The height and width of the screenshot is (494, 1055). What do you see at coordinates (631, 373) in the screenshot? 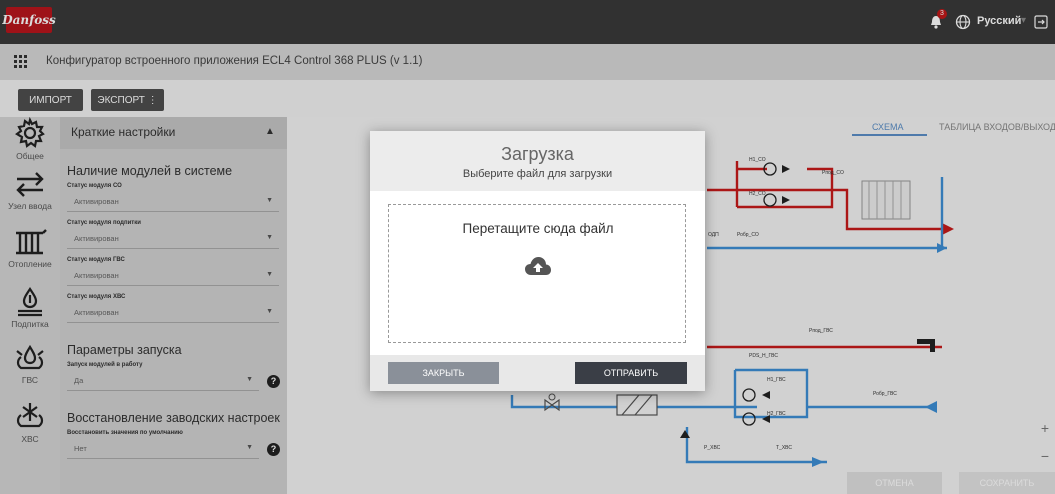
I see `send-button: ОТПРАВИТЬ` at bounding box center [631, 373].